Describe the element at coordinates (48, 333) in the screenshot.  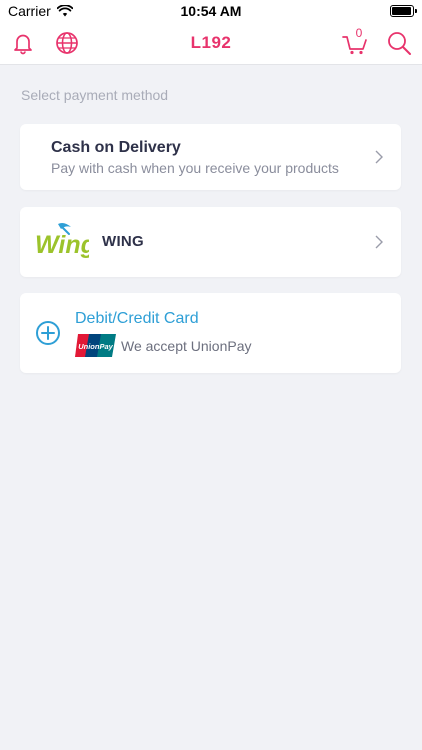
I see `add-circle-icon` at that location.